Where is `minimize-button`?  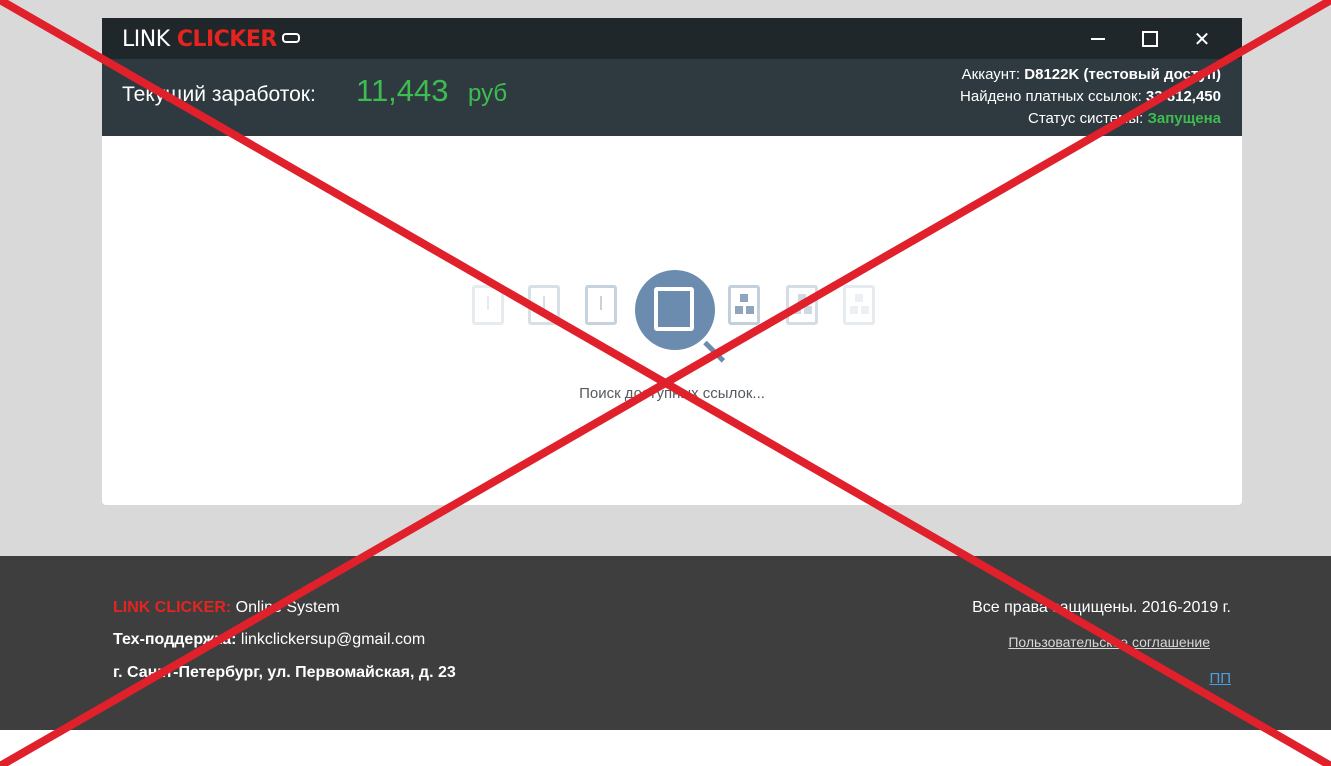 minimize-button is located at coordinates (1098, 39).